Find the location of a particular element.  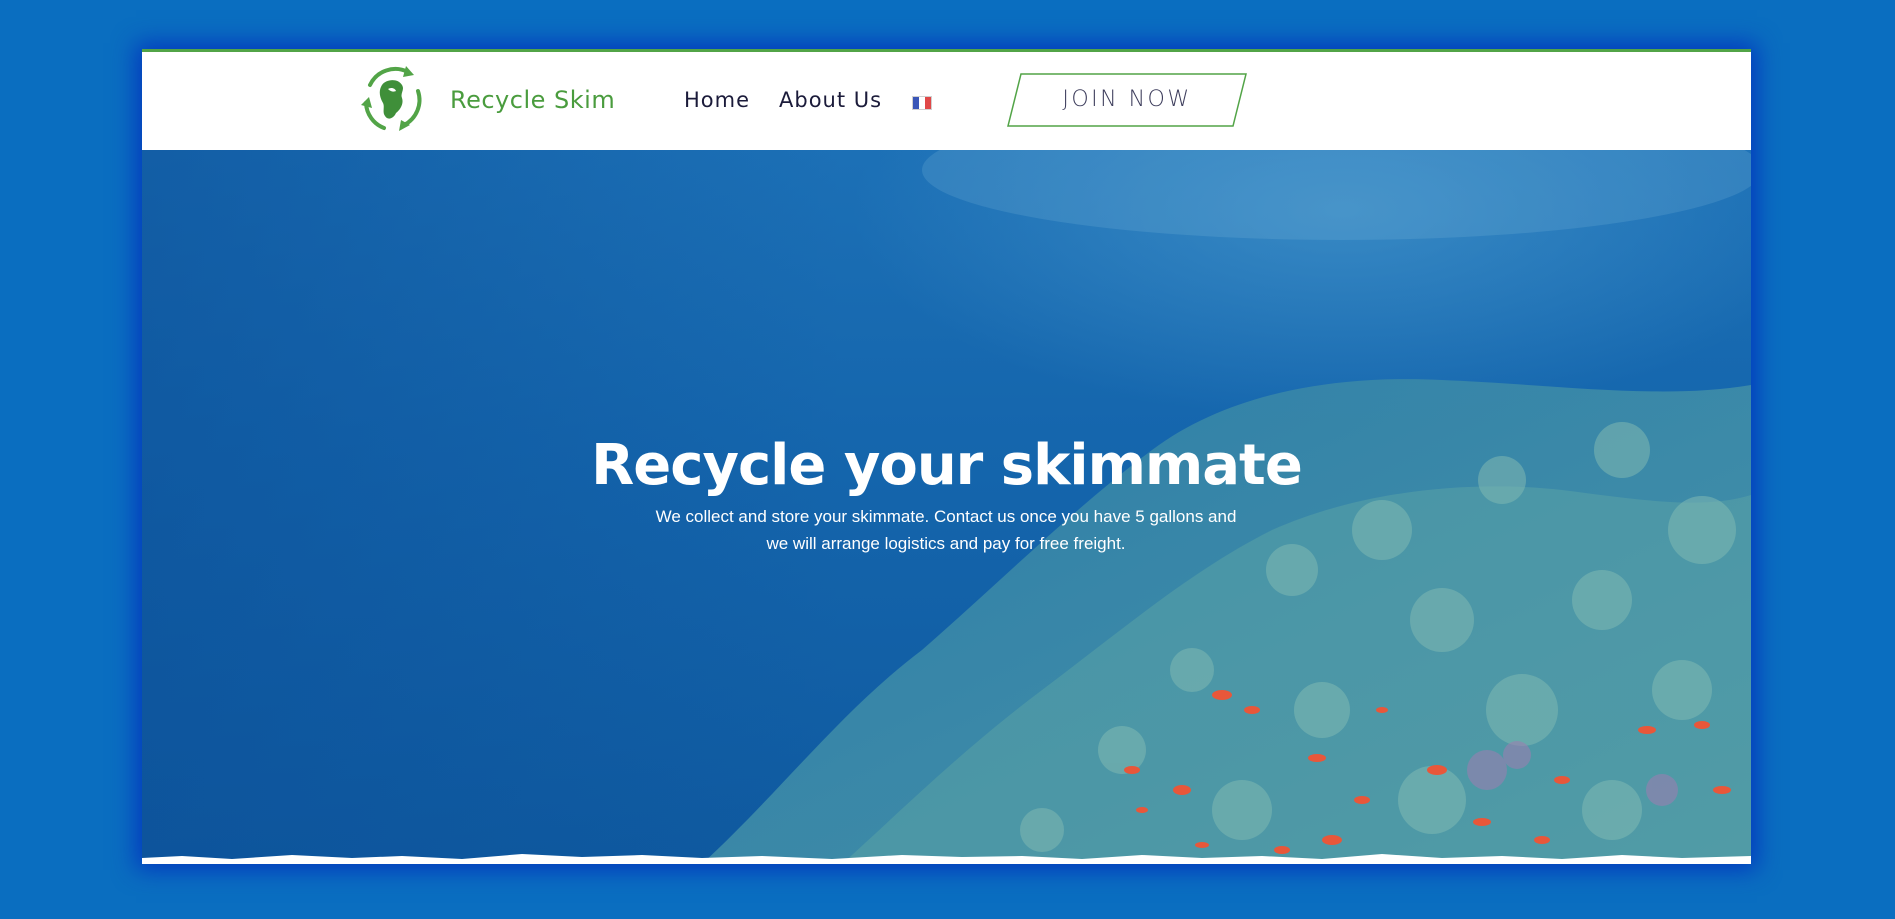

nav-about-link: About Us is located at coordinates (830, 100).